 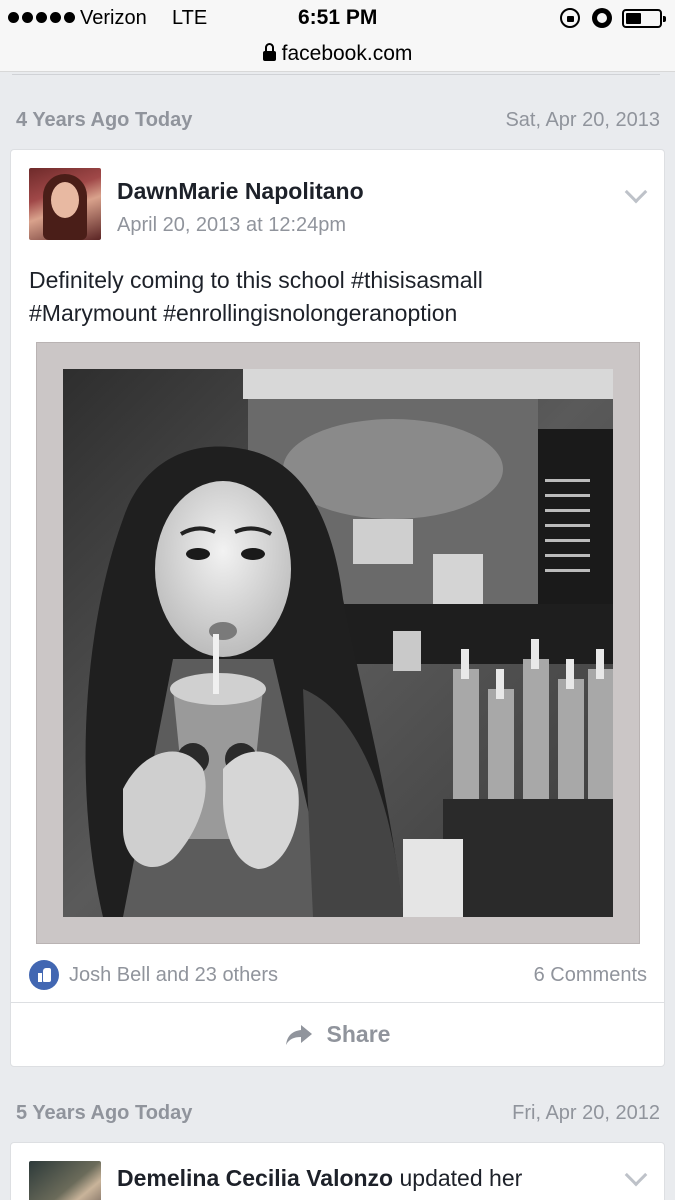 What do you see at coordinates (190, 18) in the screenshot?
I see `network-type: LTE` at bounding box center [190, 18].